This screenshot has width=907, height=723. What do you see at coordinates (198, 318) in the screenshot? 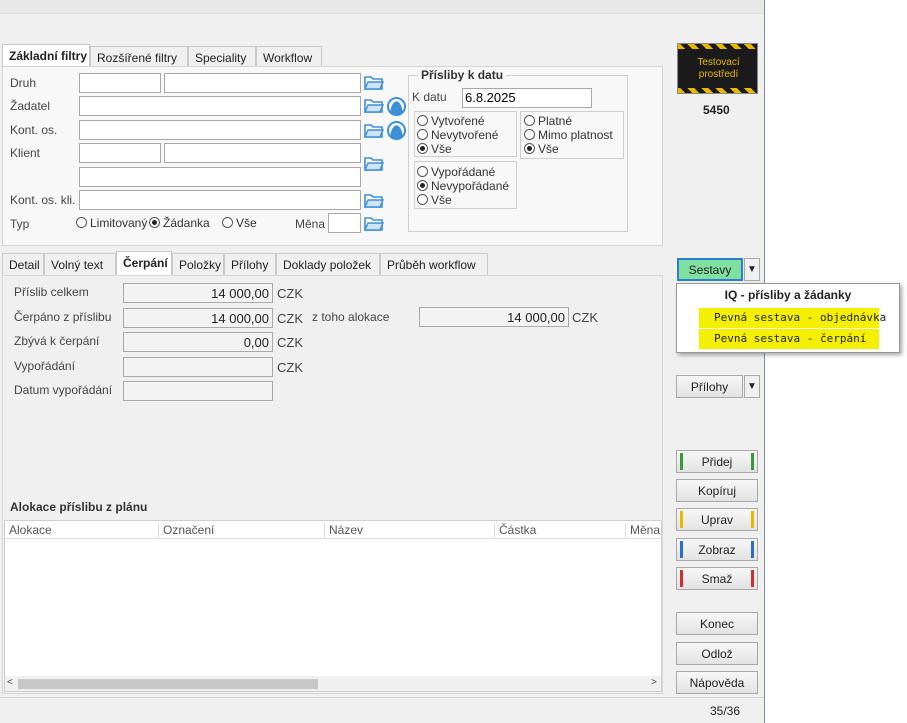
I see `cerpano-value: 14 000,00` at bounding box center [198, 318].